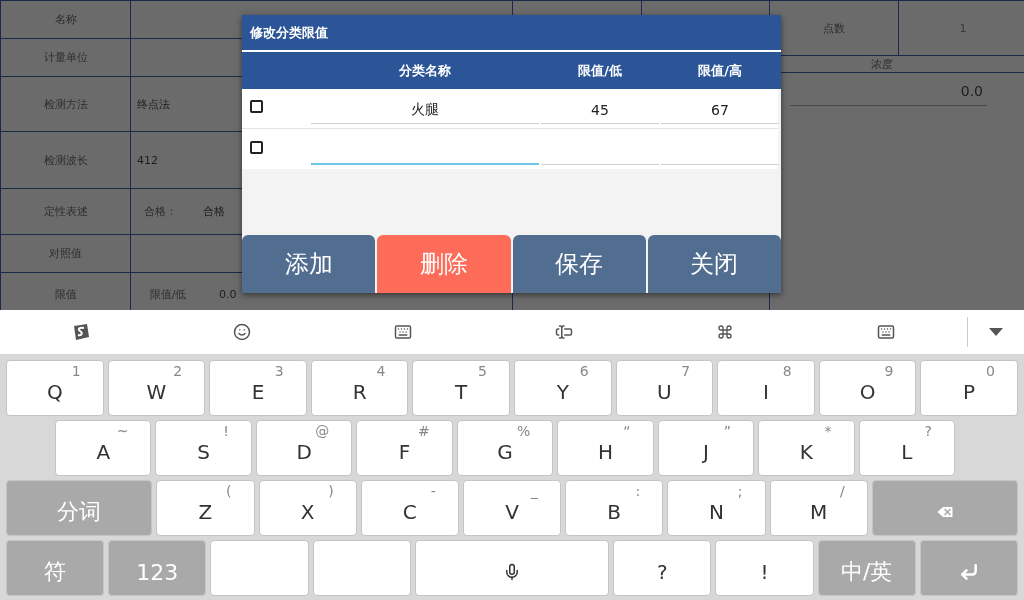 The image size is (1024, 600). I want to click on microphone-icon, so click(512, 572).